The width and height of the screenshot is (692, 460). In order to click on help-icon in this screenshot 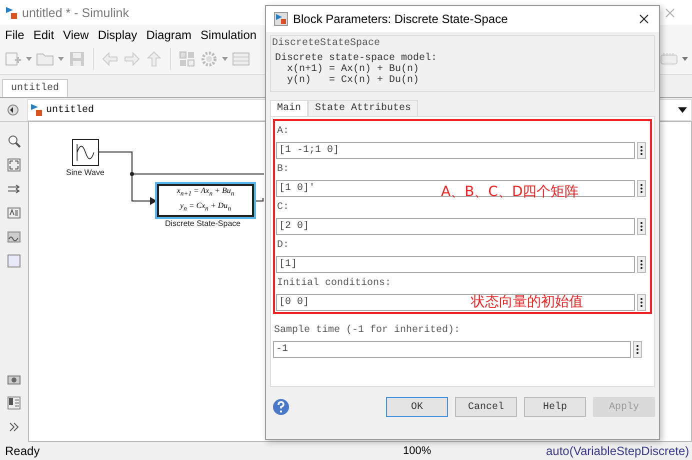, I will do `click(281, 407)`.